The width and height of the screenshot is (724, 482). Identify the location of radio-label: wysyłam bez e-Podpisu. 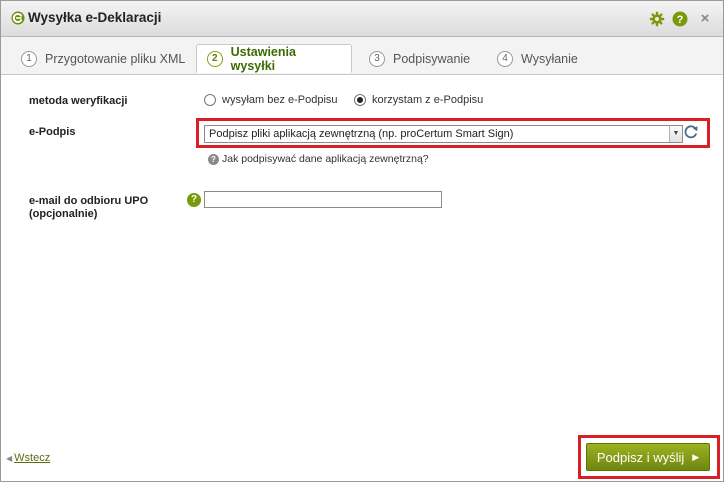
(280, 100).